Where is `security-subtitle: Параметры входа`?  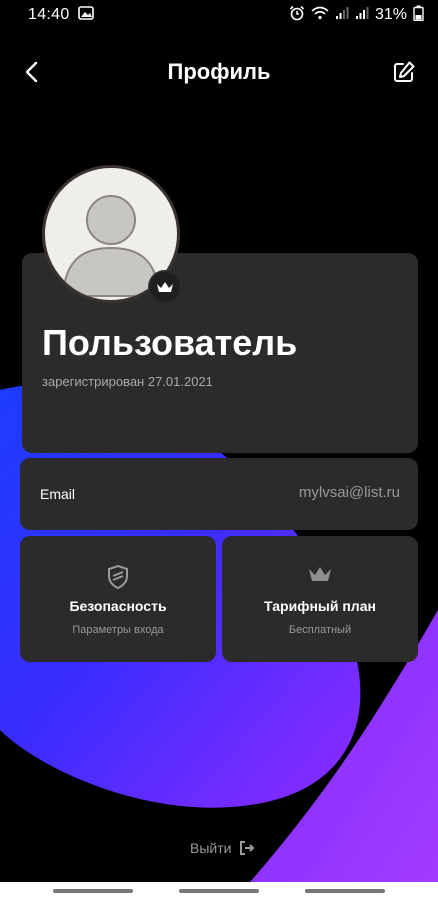
security-subtitle: Параметры входа is located at coordinates (118, 630).